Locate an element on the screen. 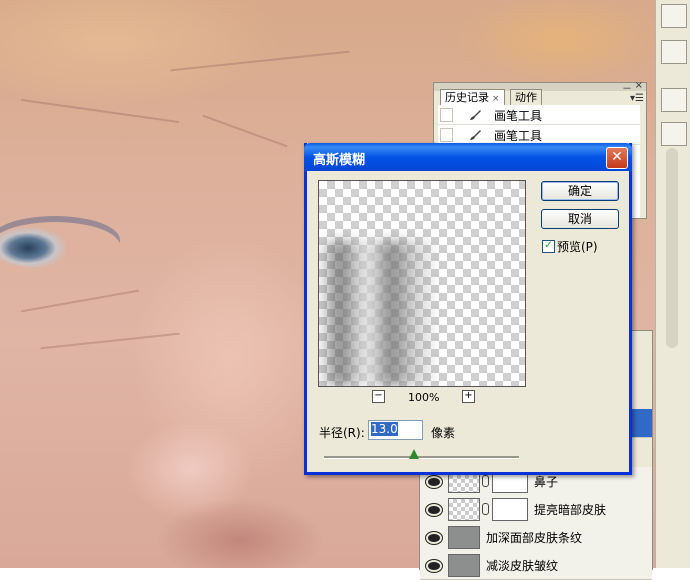  layer-name: 加深面部皮肤条纹 is located at coordinates (534, 538).